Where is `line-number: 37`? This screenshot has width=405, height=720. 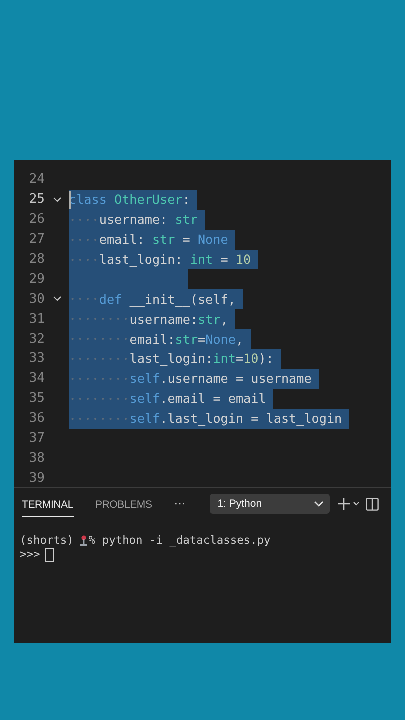
line-number: 37 is located at coordinates (36, 438).